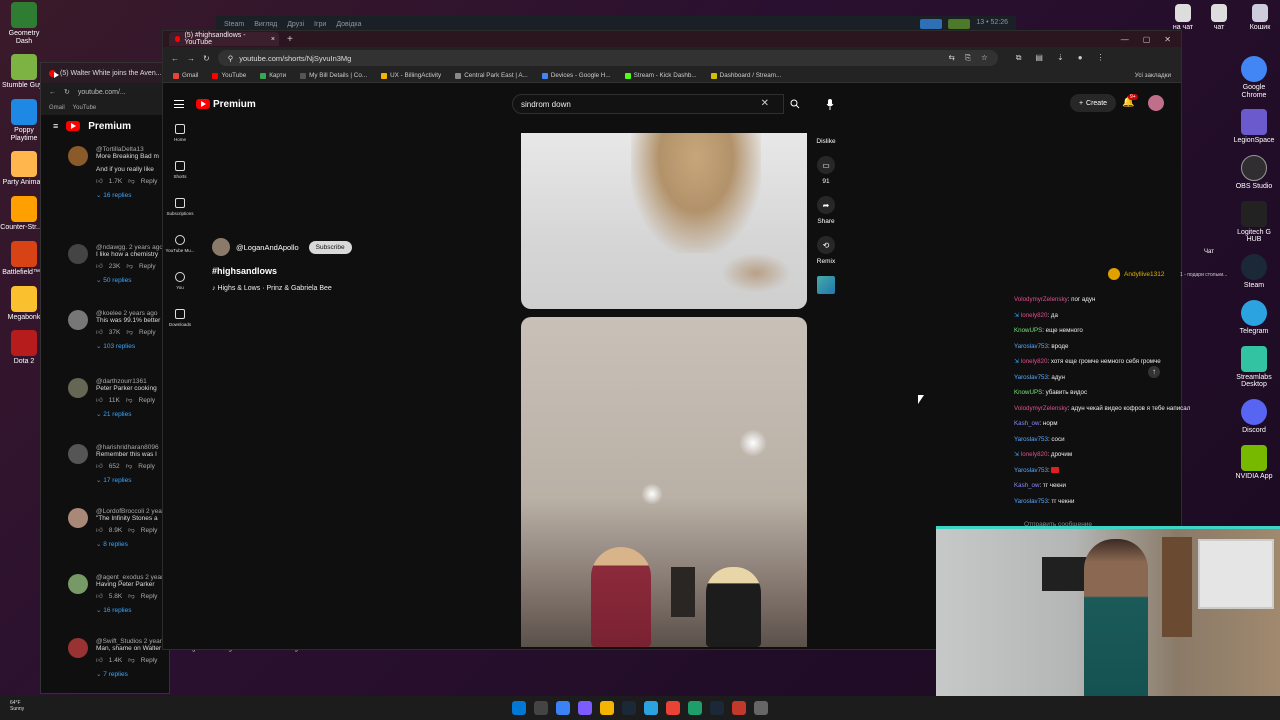 The image size is (1280, 720). I want to click on minimize-icon: —, so click(1125, 39).